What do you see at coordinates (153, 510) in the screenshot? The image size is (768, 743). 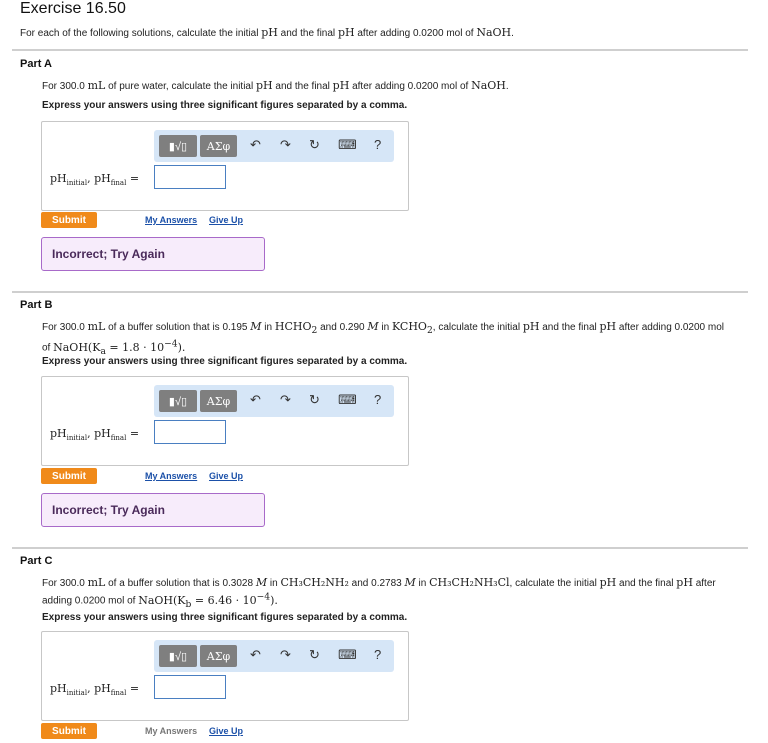 I see `part-b-feedback: Incorrect; Try Again` at bounding box center [153, 510].